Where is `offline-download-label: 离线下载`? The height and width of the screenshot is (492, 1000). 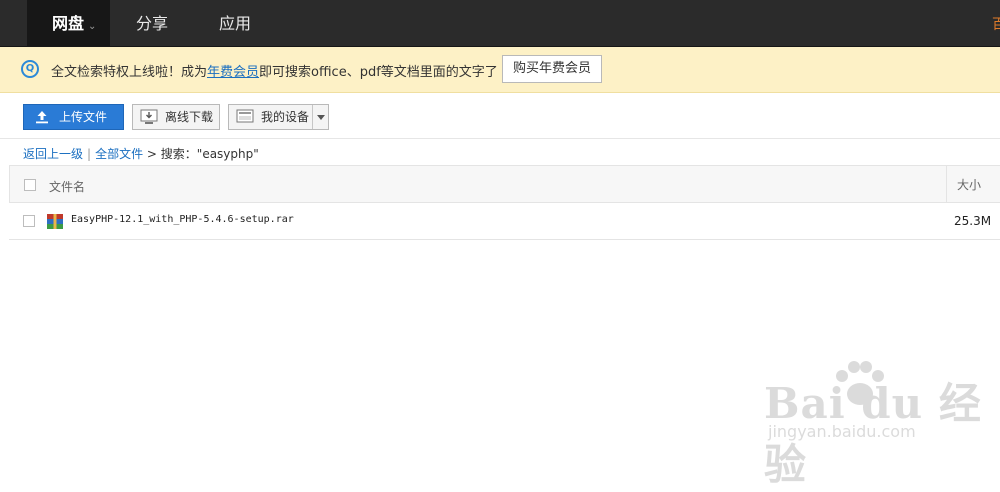
offline-download-label: 离线下载 is located at coordinates (189, 117).